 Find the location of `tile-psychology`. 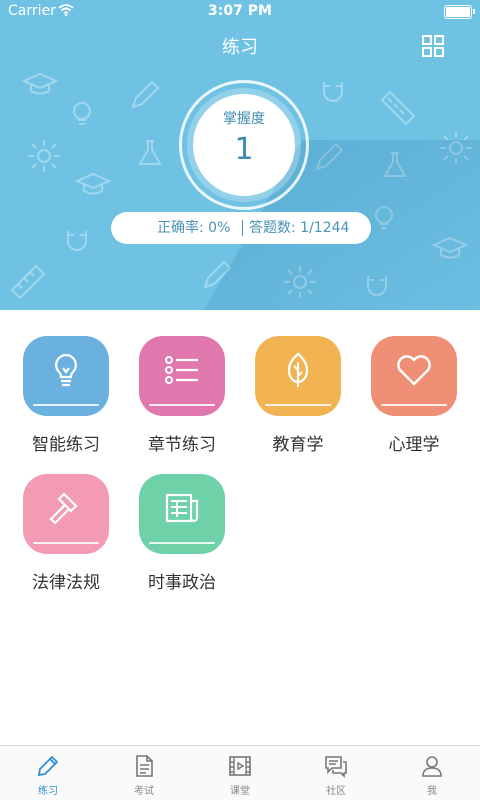

tile-psychology is located at coordinates (414, 376).